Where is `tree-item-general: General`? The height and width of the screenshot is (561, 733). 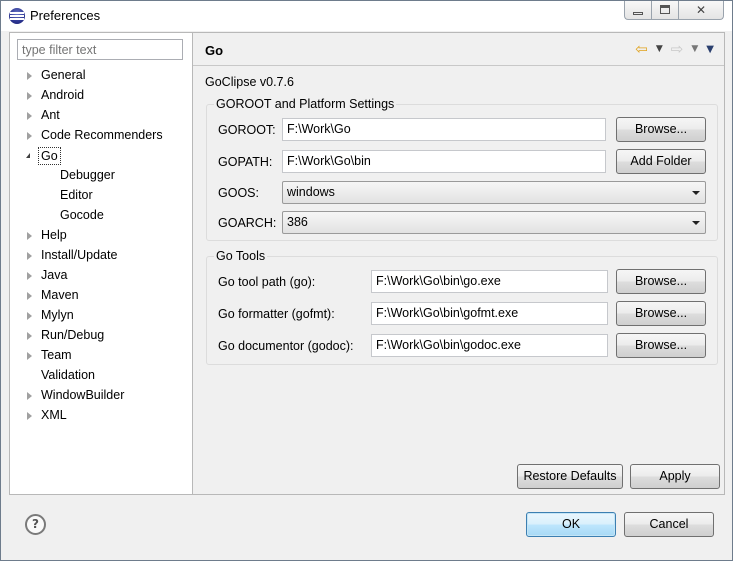 tree-item-general: General is located at coordinates (101, 75).